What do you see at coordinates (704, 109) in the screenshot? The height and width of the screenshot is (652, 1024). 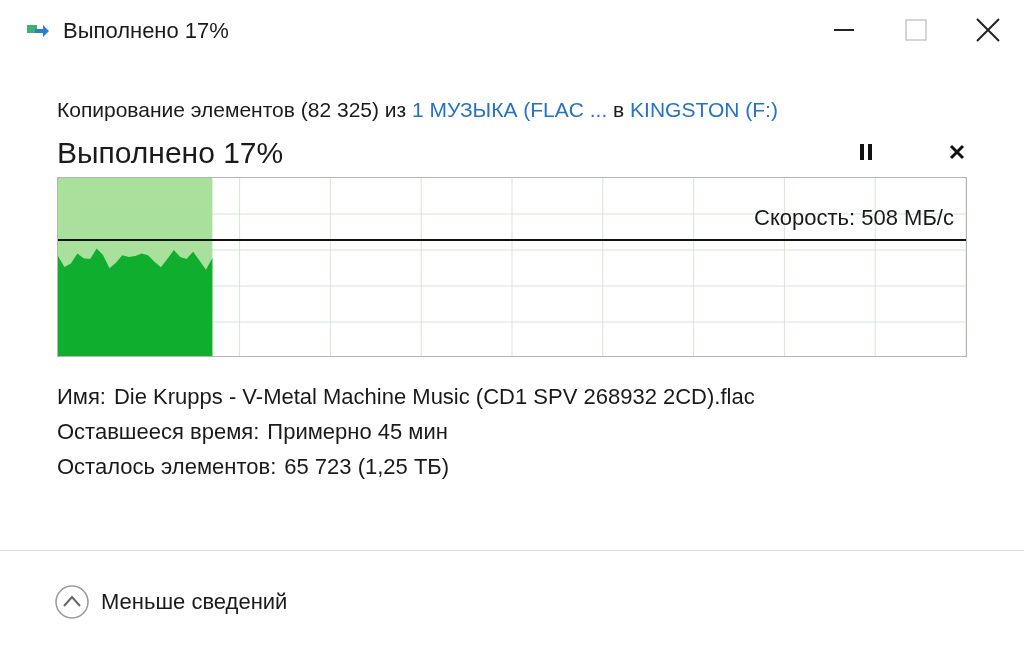 I see `destination-link: KINGSTON (F:)` at bounding box center [704, 109].